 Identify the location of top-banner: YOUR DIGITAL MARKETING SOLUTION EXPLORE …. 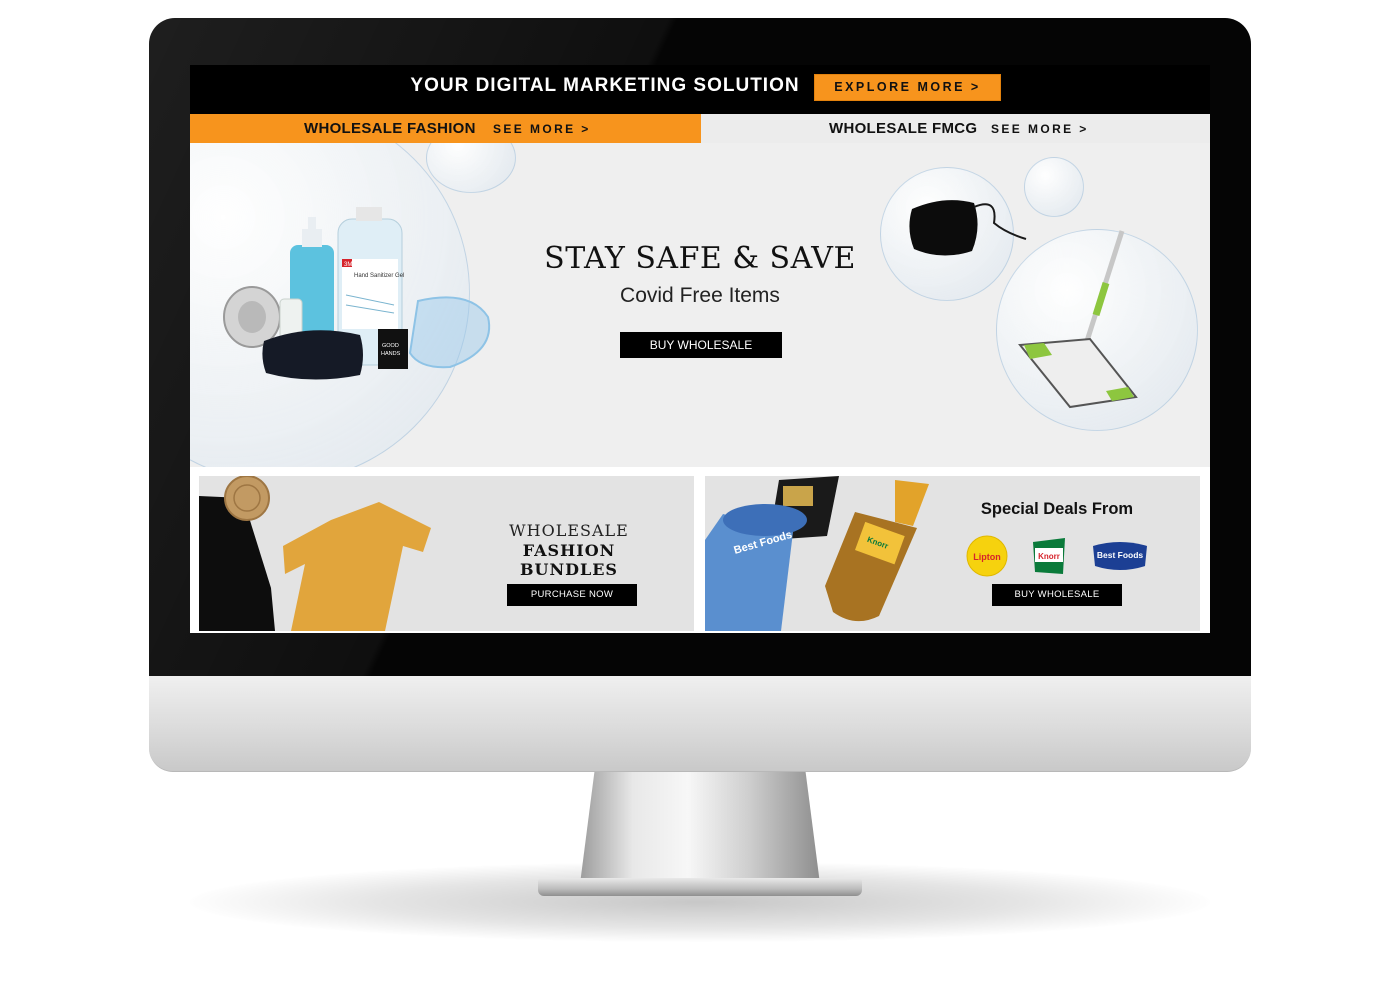
(700, 89).